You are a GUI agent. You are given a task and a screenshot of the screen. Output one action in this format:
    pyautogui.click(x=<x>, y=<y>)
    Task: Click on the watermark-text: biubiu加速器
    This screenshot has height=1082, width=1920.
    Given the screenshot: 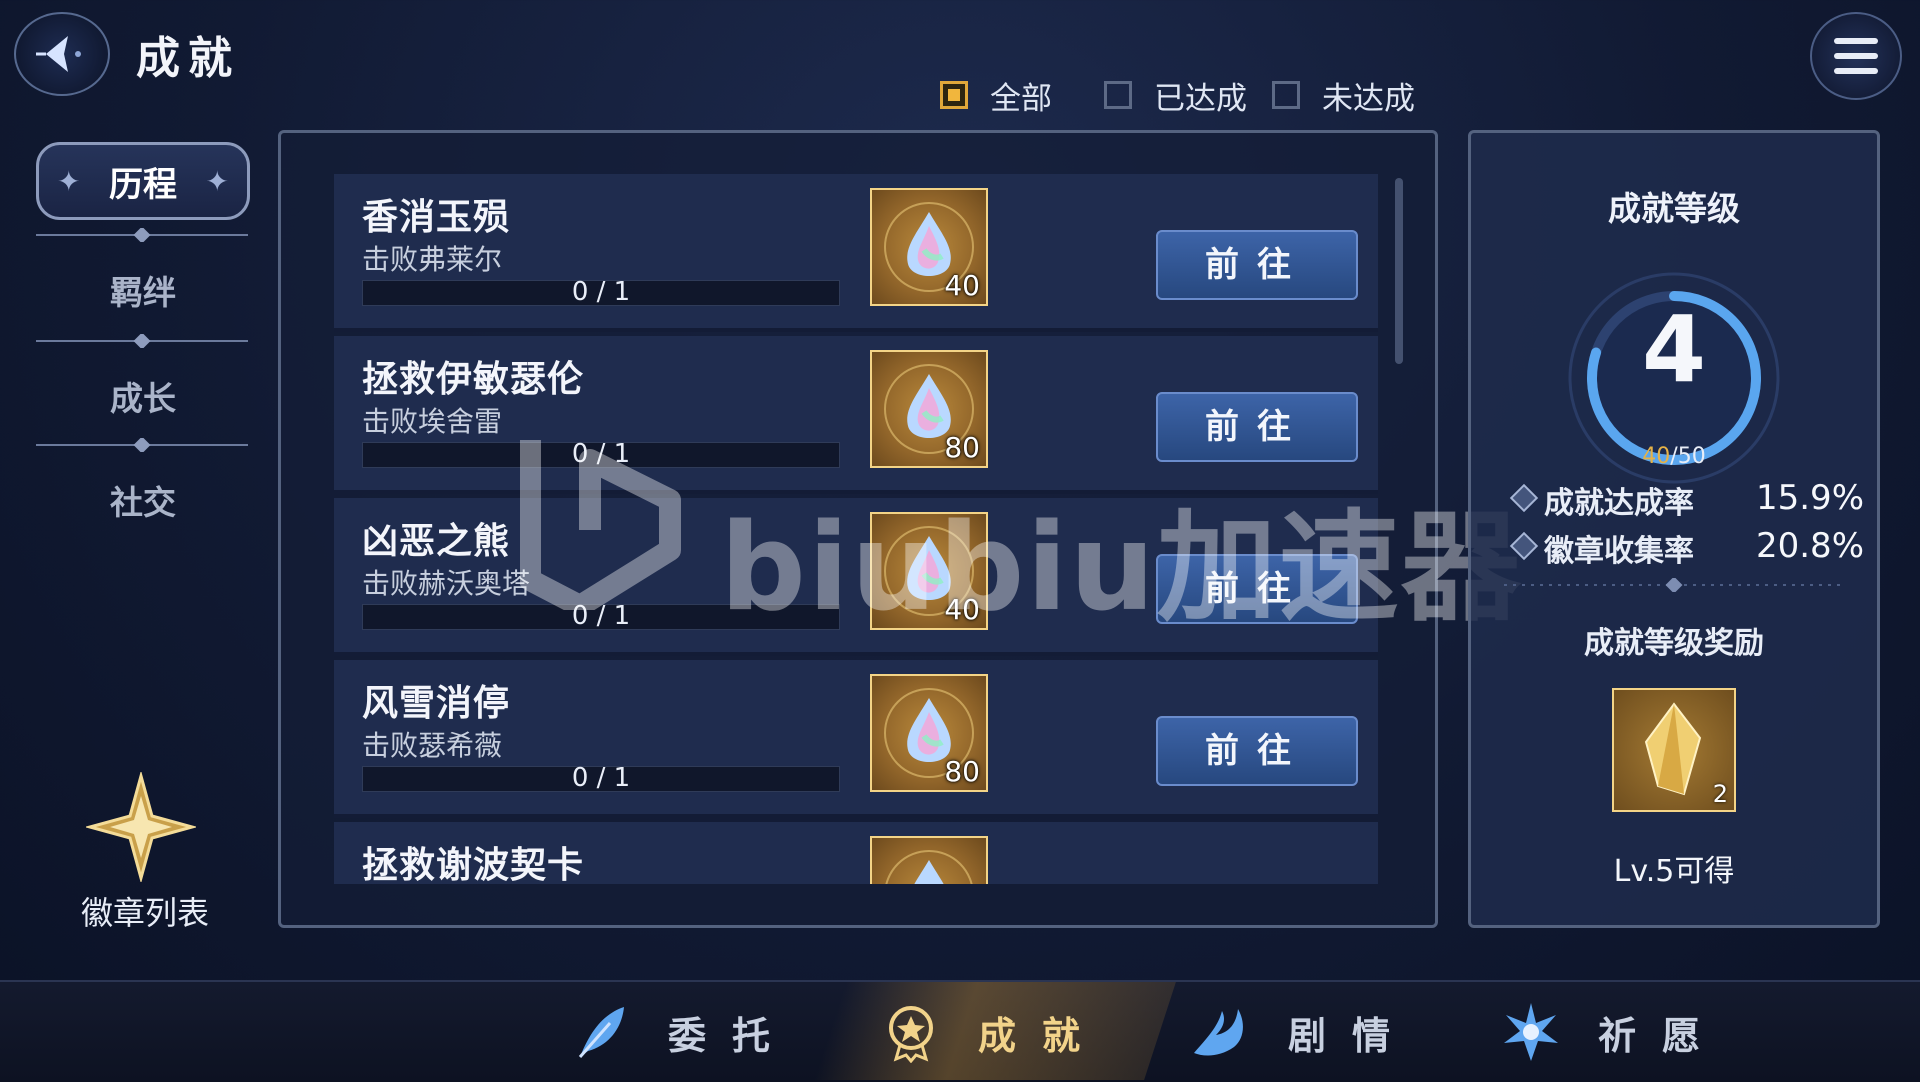 What is the action you would take?
    pyautogui.click(x=1121, y=568)
    